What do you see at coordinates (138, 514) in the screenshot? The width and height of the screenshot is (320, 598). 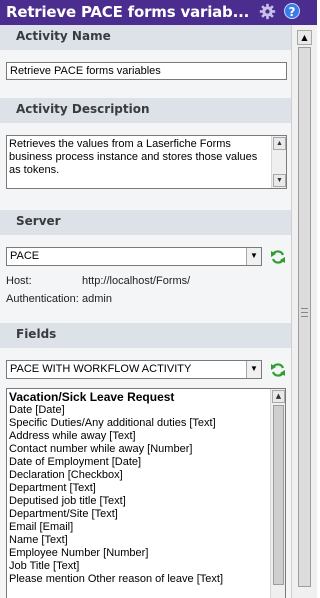 I see `list-item: Department/Site [Text]` at bounding box center [138, 514].